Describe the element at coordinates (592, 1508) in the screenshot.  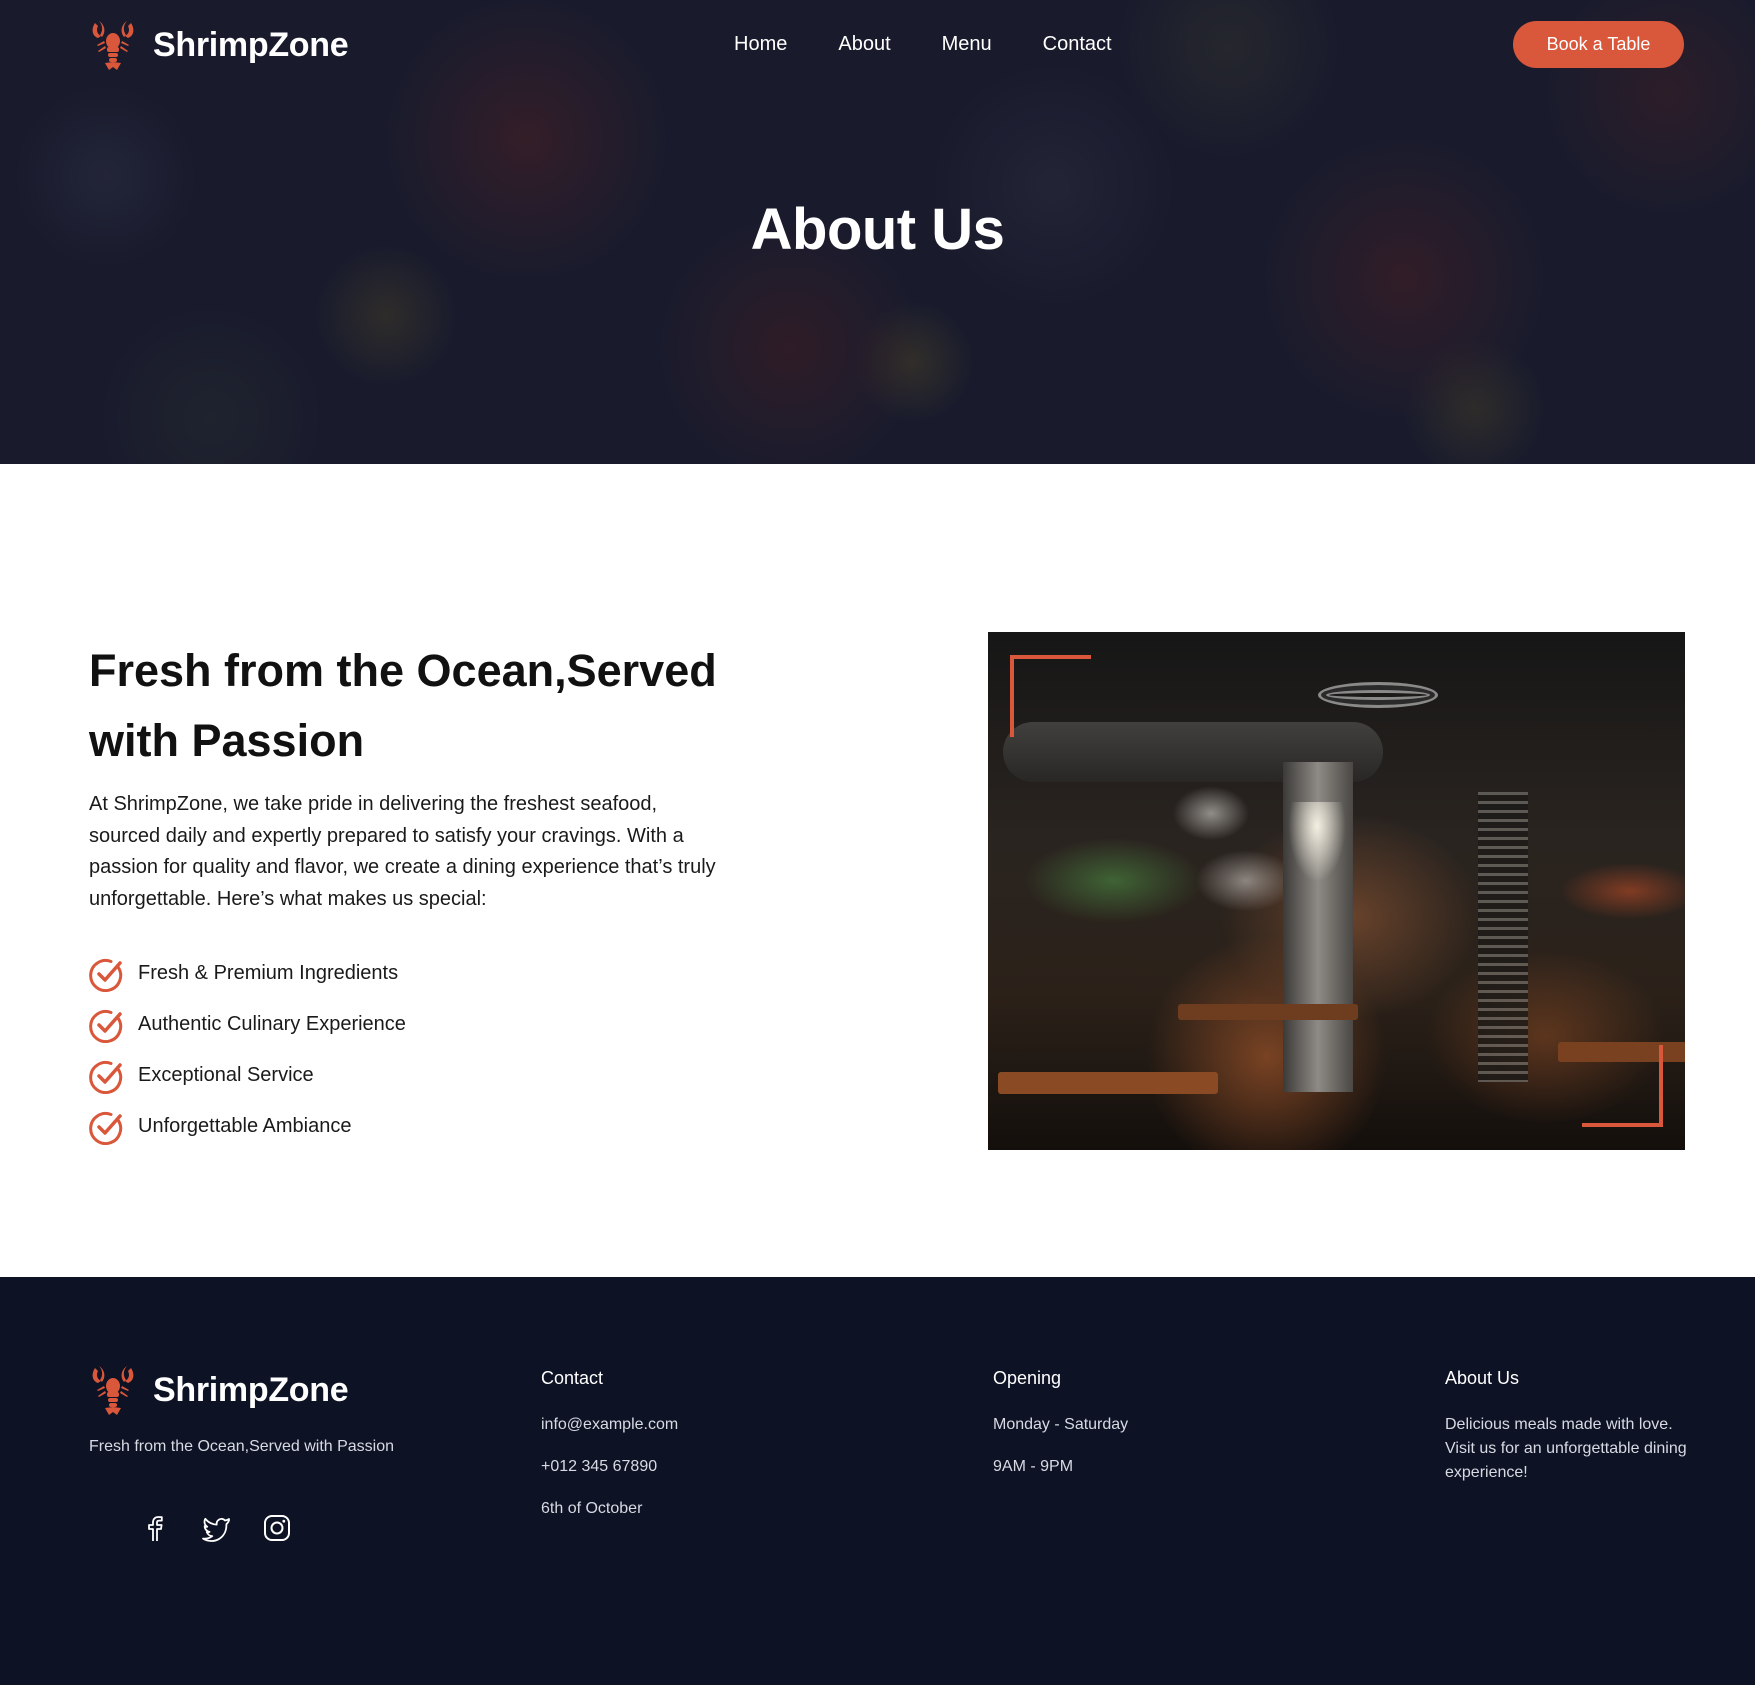
I see `contact-address: 6th of October` at that location.